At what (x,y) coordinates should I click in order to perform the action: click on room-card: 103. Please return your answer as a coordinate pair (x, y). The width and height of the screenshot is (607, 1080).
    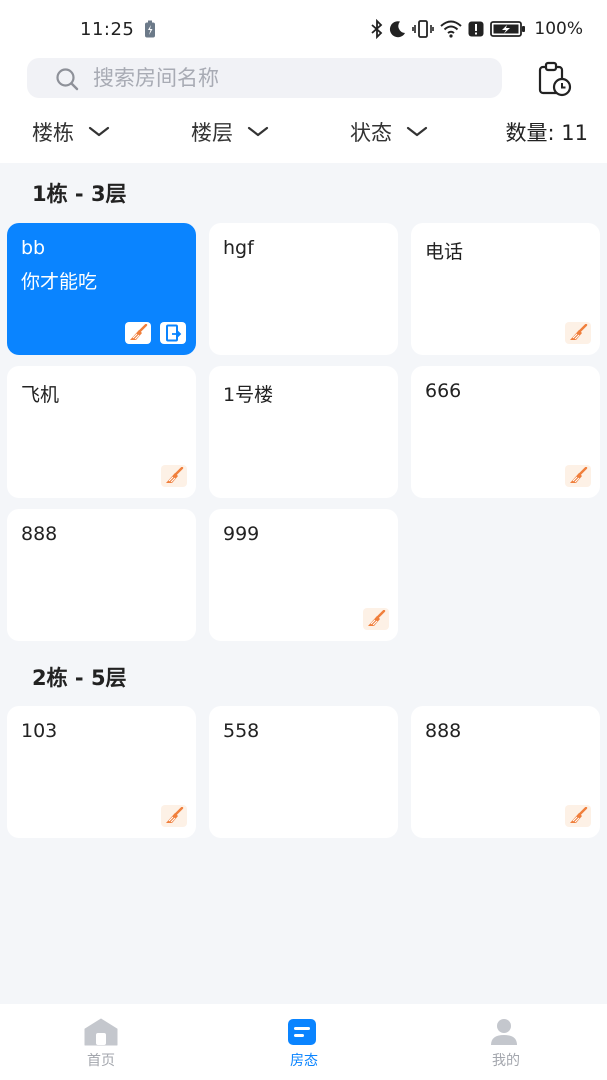
    Looking at the image, I should click on (101, 772).